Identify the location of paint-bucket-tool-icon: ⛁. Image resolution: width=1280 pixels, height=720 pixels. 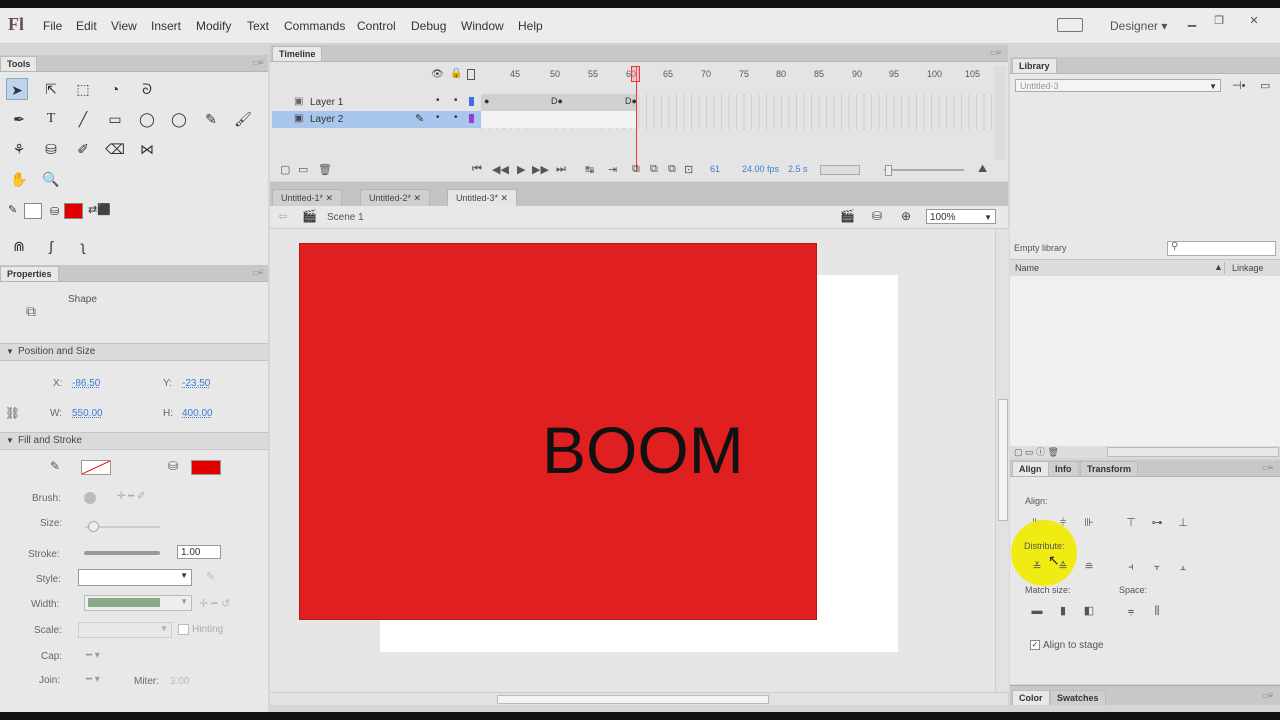
(51, 149).